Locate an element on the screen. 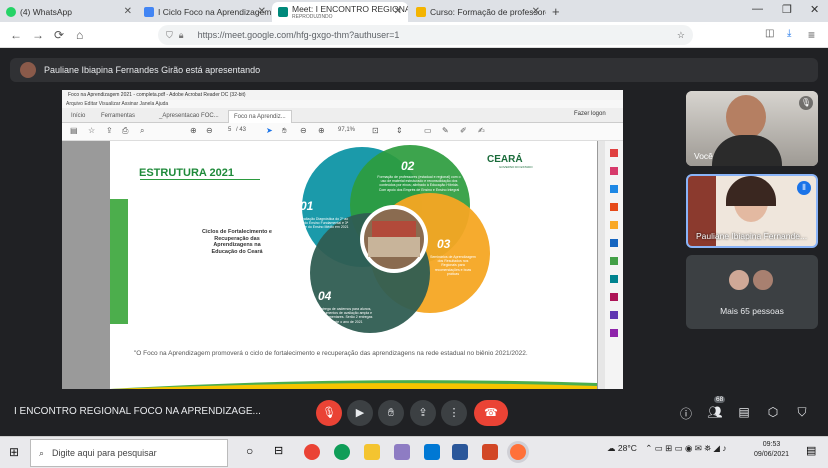 This screenshot has height=468, width=828. presenter-avatar is located at coordinates (28, 70).